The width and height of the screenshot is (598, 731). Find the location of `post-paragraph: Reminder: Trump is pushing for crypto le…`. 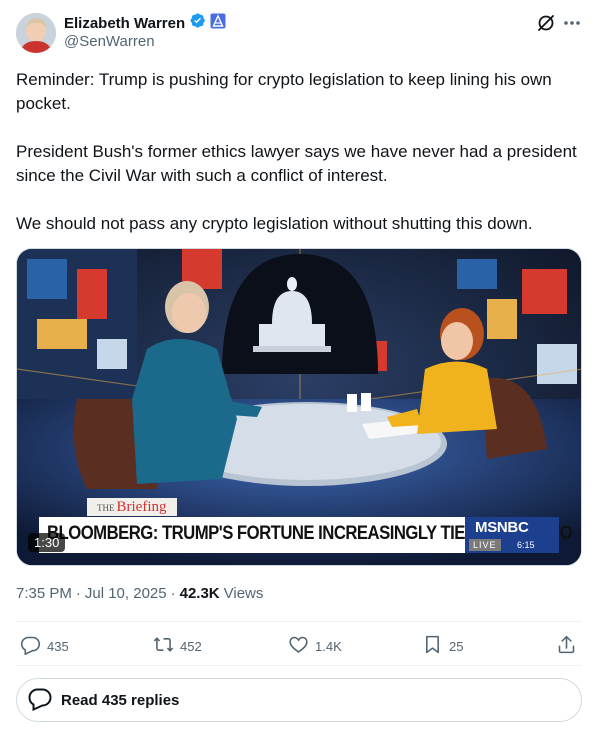

post-paragraph: Reminder: Trump is pushing for crypto le… is located at coordinates (284, 91).